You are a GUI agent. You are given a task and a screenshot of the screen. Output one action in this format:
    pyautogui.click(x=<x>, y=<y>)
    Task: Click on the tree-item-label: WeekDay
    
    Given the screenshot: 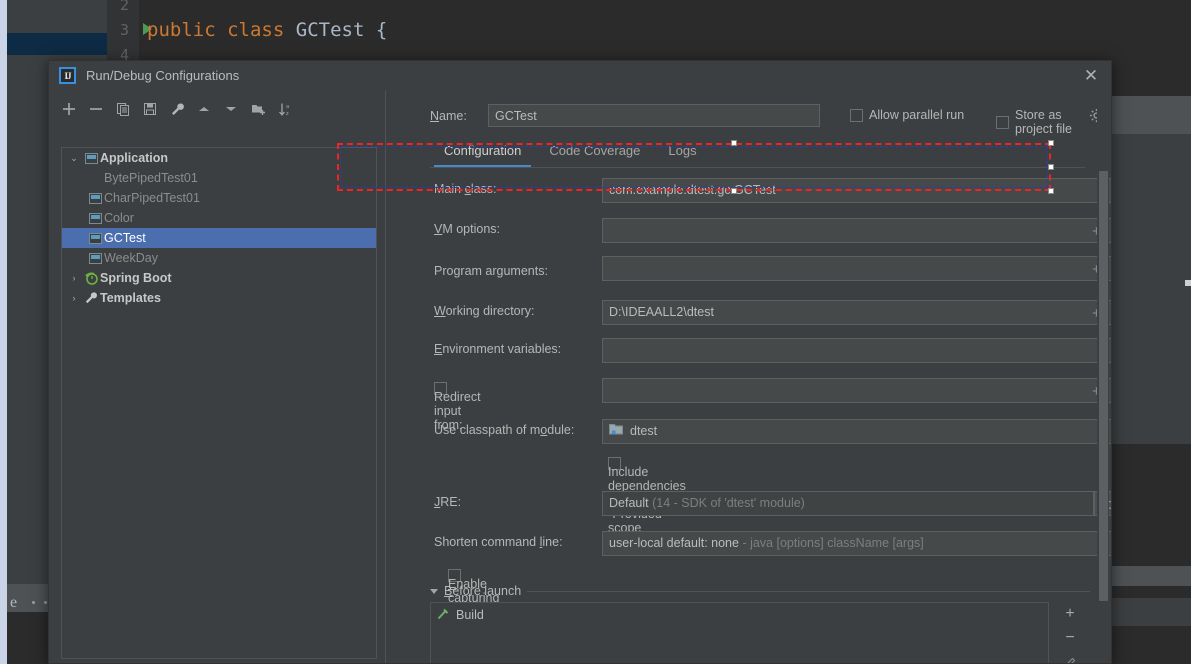 What is the action you would take?
    pyautogui.click(x=131, y=258)
    